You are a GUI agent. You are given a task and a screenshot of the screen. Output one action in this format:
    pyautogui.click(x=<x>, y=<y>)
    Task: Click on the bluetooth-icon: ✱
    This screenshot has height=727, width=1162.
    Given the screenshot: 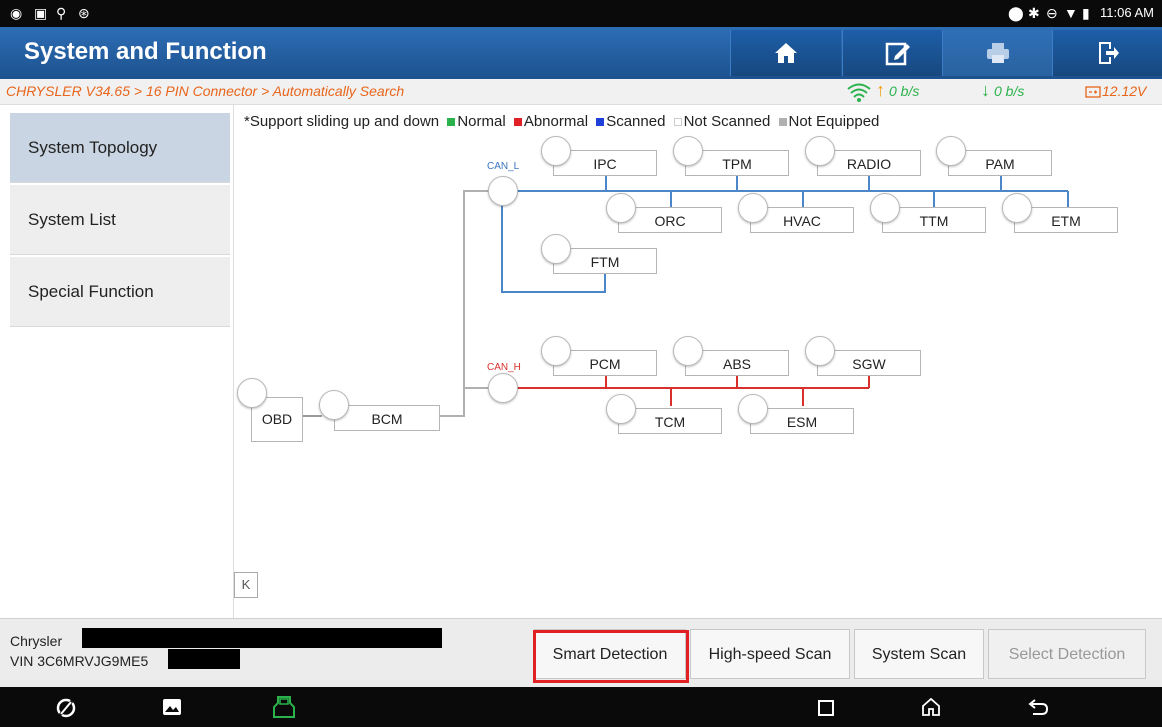 What is the action you would take?
    pyautogui.click(x=1034, y=13)
    